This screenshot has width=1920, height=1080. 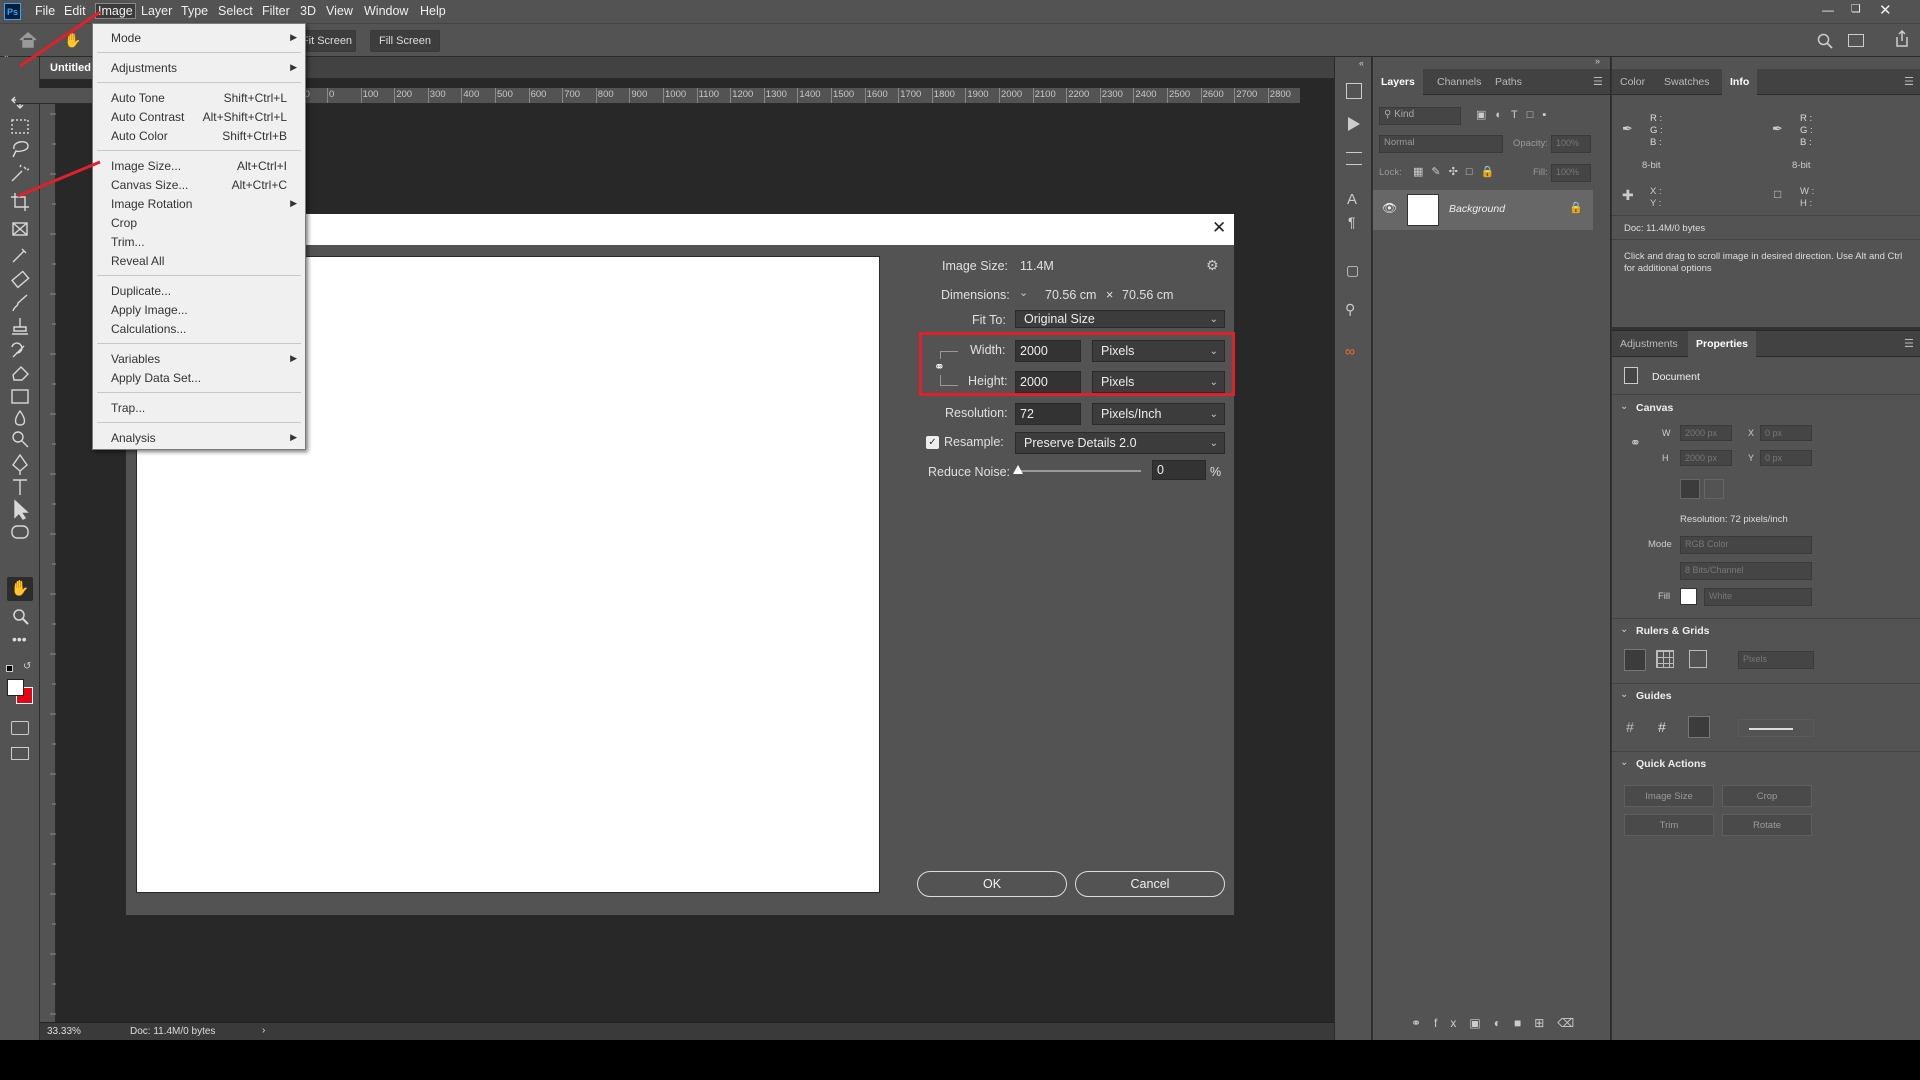 What do you see at coordinates (1361, 63) in the screenshot?
I see `collapse-strip-icon: «` at bounding box center [1361, 63].